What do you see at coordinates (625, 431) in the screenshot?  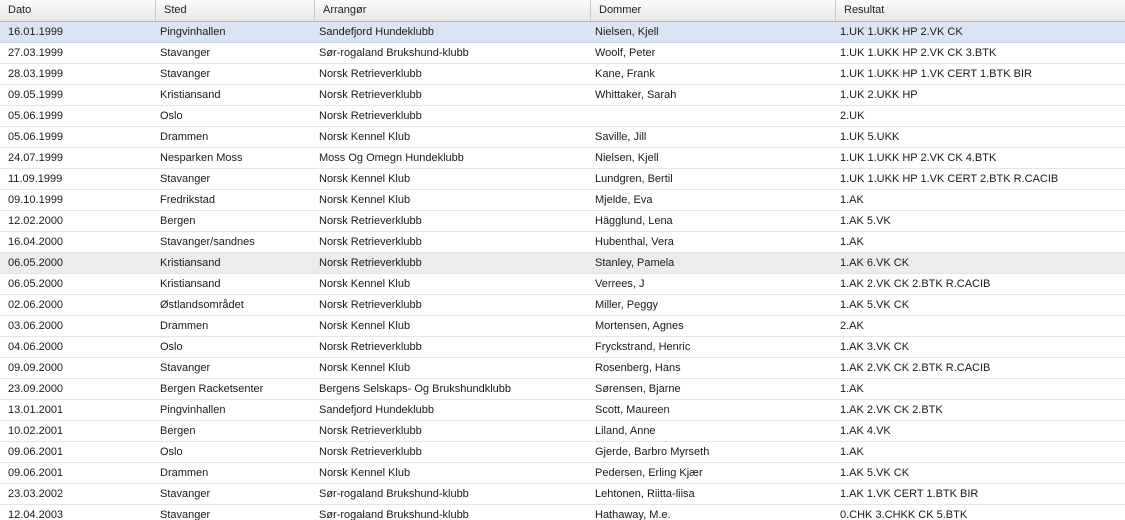 I see `cell-dommer: Liland, Anne` at bounding box center [625, 431].